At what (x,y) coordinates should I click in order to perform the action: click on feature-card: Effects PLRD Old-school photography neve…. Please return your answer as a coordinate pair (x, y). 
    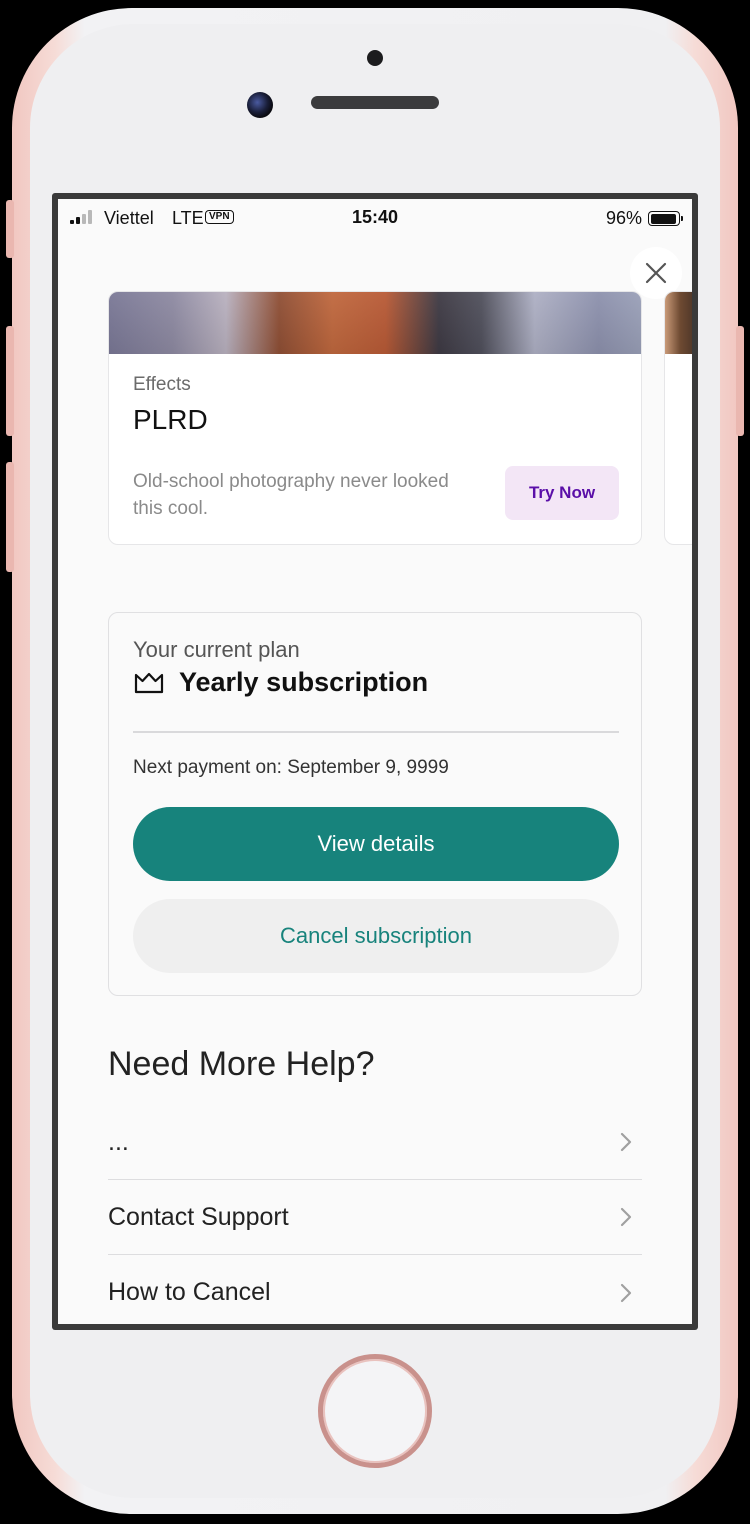
    Looking at the image, I should click on (375, 418).